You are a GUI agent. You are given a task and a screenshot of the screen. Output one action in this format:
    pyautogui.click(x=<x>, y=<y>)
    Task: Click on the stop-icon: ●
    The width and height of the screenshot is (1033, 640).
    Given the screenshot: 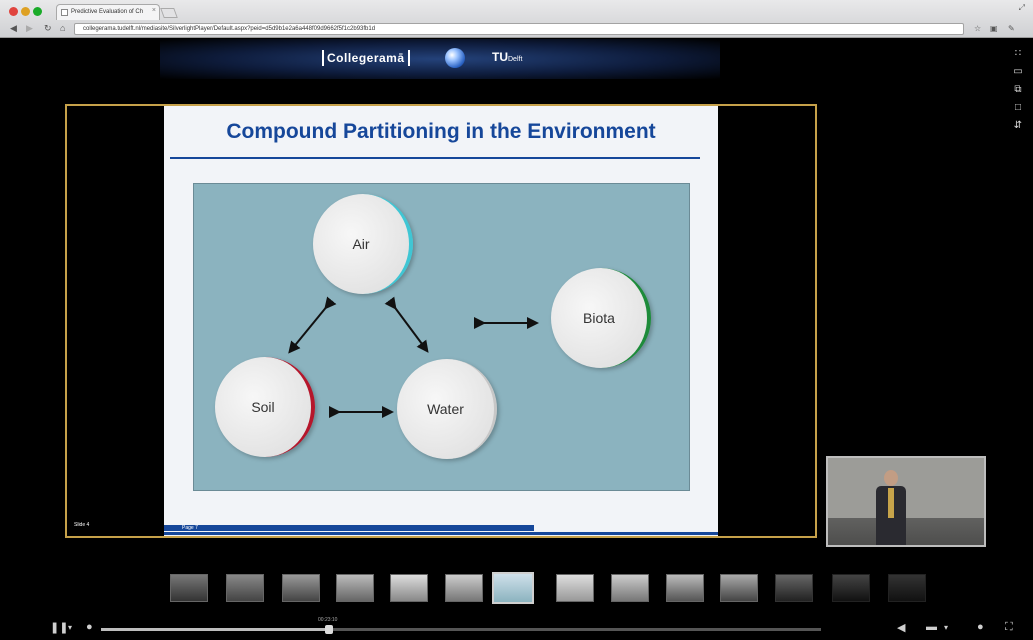 What is the action you would take?
    pyautogui.click(x=89, y=627)
    